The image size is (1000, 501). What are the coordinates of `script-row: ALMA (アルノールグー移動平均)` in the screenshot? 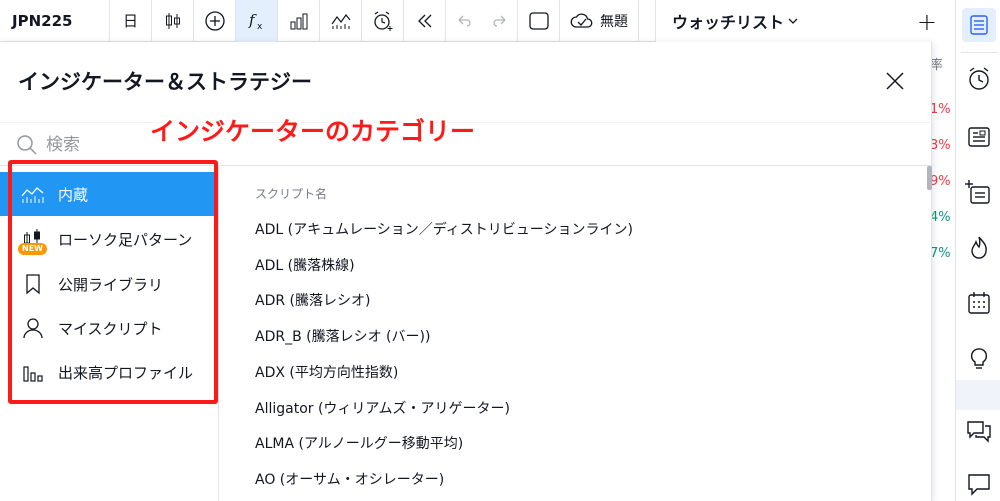 It's located at (359, 443).